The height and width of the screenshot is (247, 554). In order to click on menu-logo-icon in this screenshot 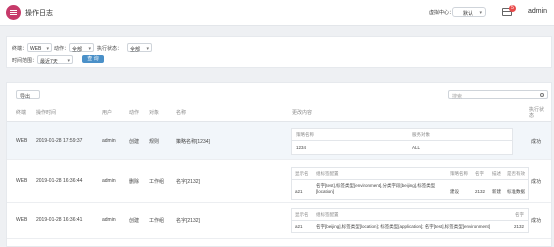, I will do `click(13, 12)`.